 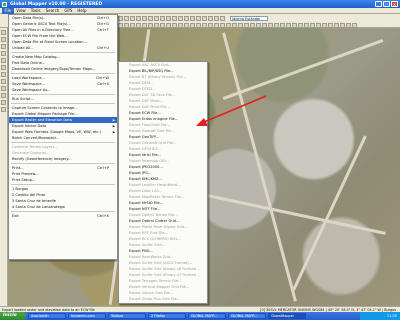 I want to click on maximize-button: □, so click(x=386, y=4).